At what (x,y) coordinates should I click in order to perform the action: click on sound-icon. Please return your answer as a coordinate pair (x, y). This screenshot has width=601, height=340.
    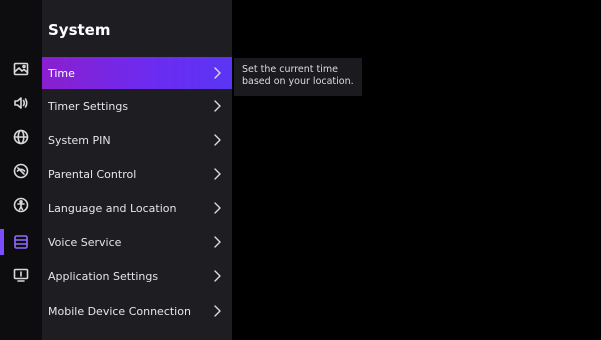
    Looking at the image, I should click on (21, 103).